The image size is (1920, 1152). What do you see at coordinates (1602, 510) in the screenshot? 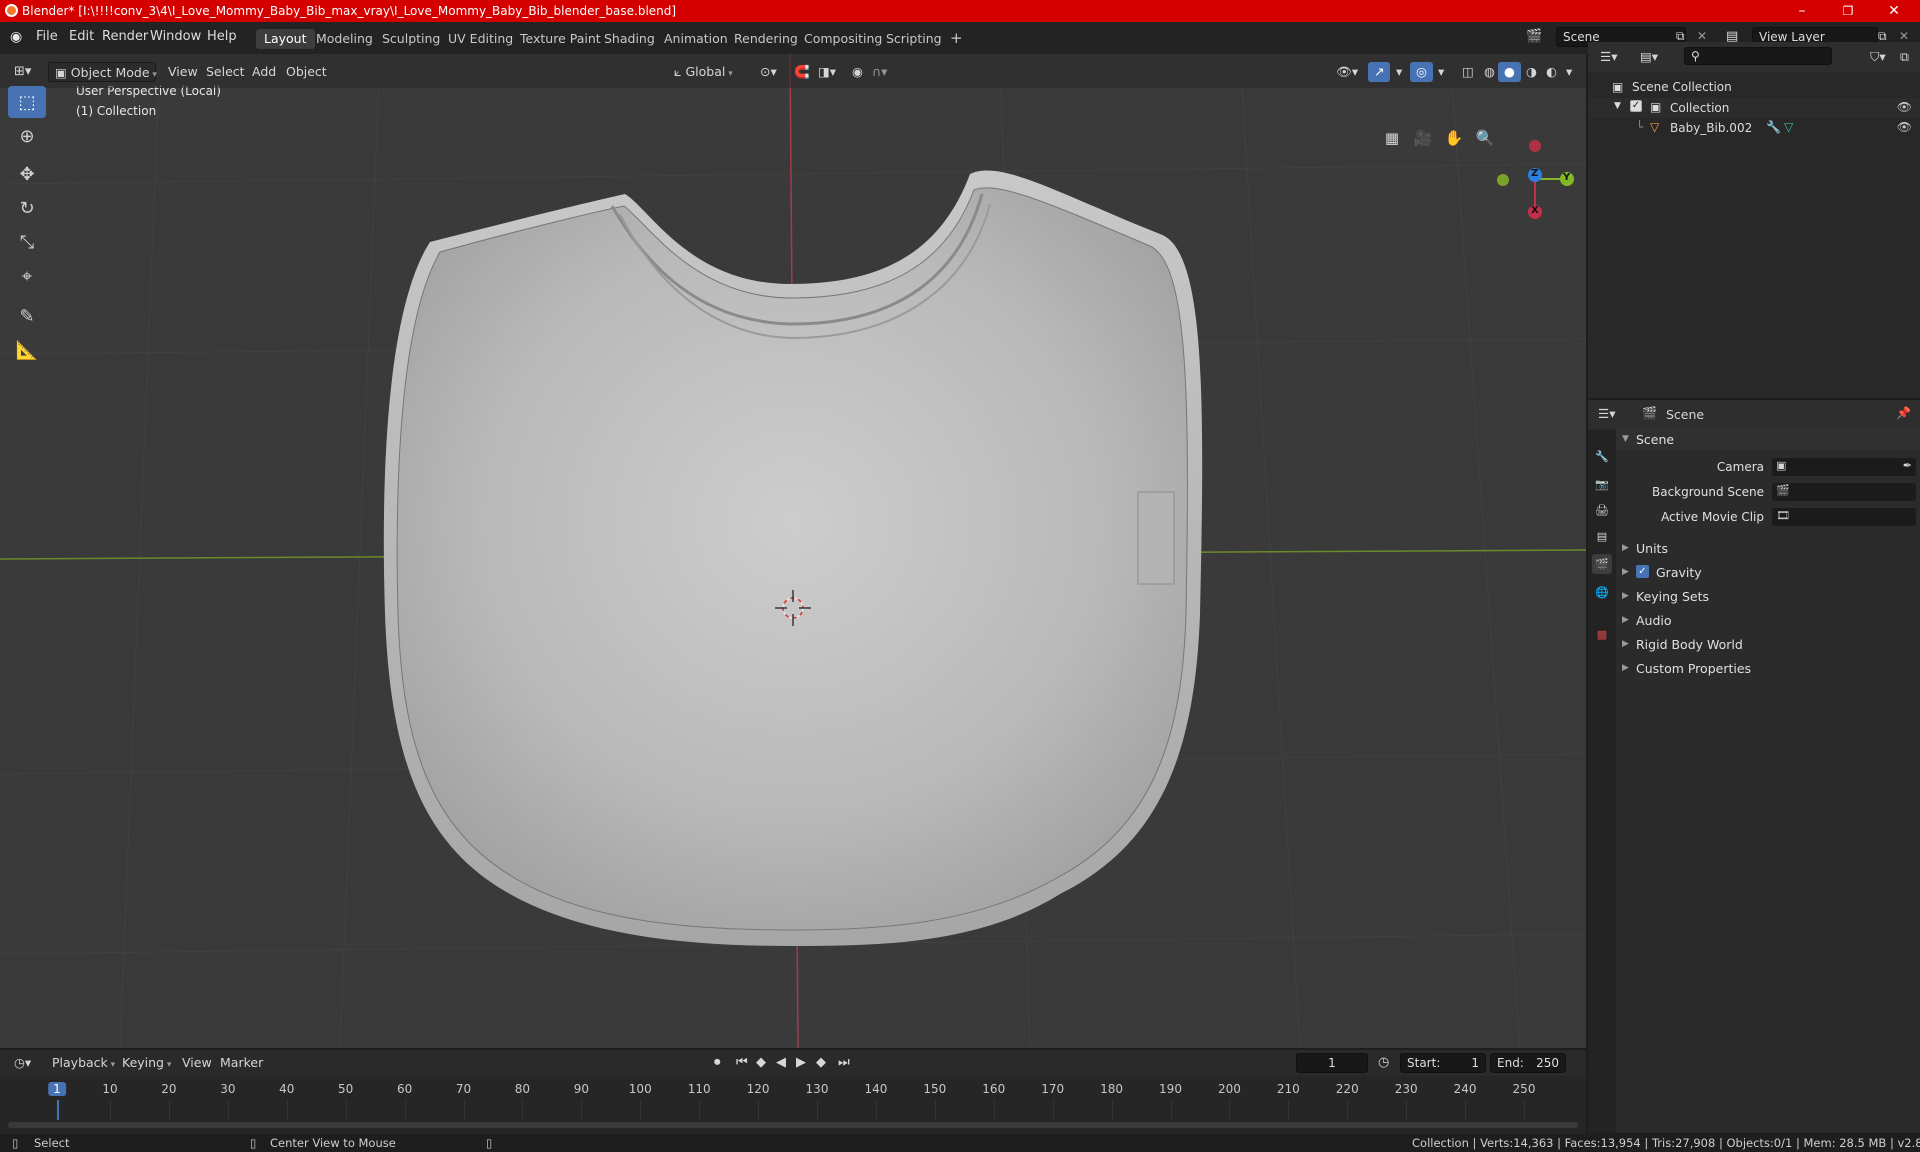
I see `output-tab-icon: 🖨` at bounding box center [1602, 510].